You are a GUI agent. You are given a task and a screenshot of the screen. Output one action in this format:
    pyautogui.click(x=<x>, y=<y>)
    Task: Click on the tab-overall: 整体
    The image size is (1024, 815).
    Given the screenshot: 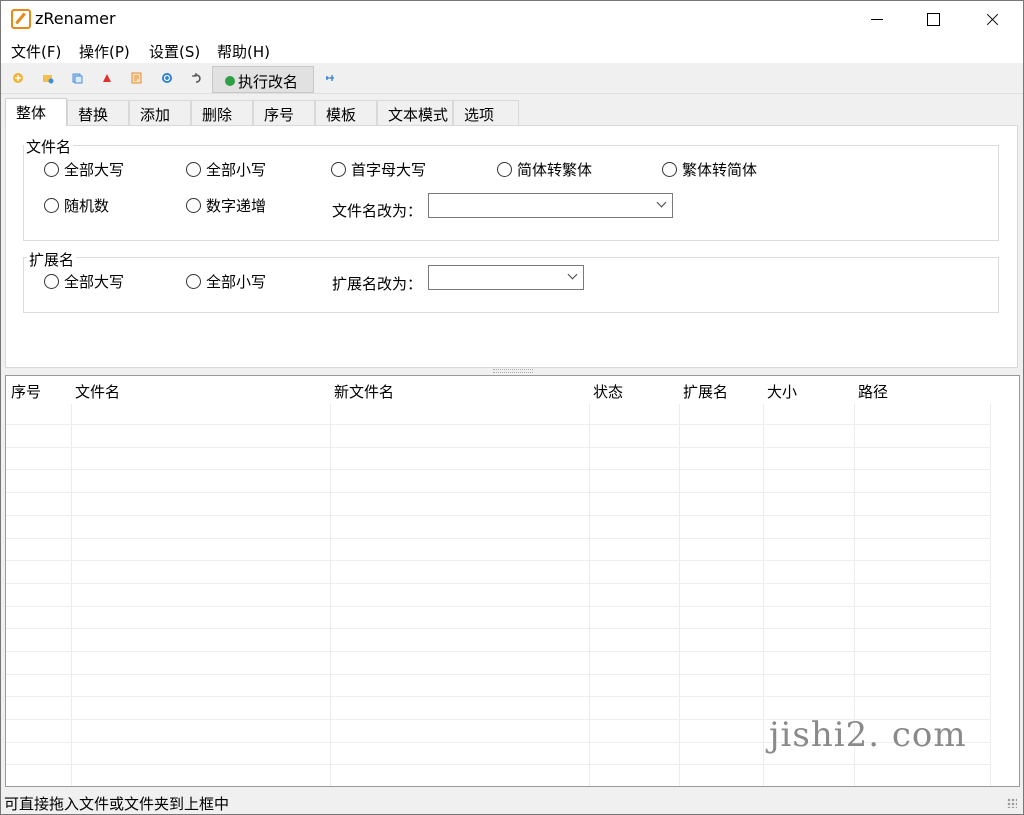 What is the action you would take?
    pyautogui.click(x=36, y=112)
    